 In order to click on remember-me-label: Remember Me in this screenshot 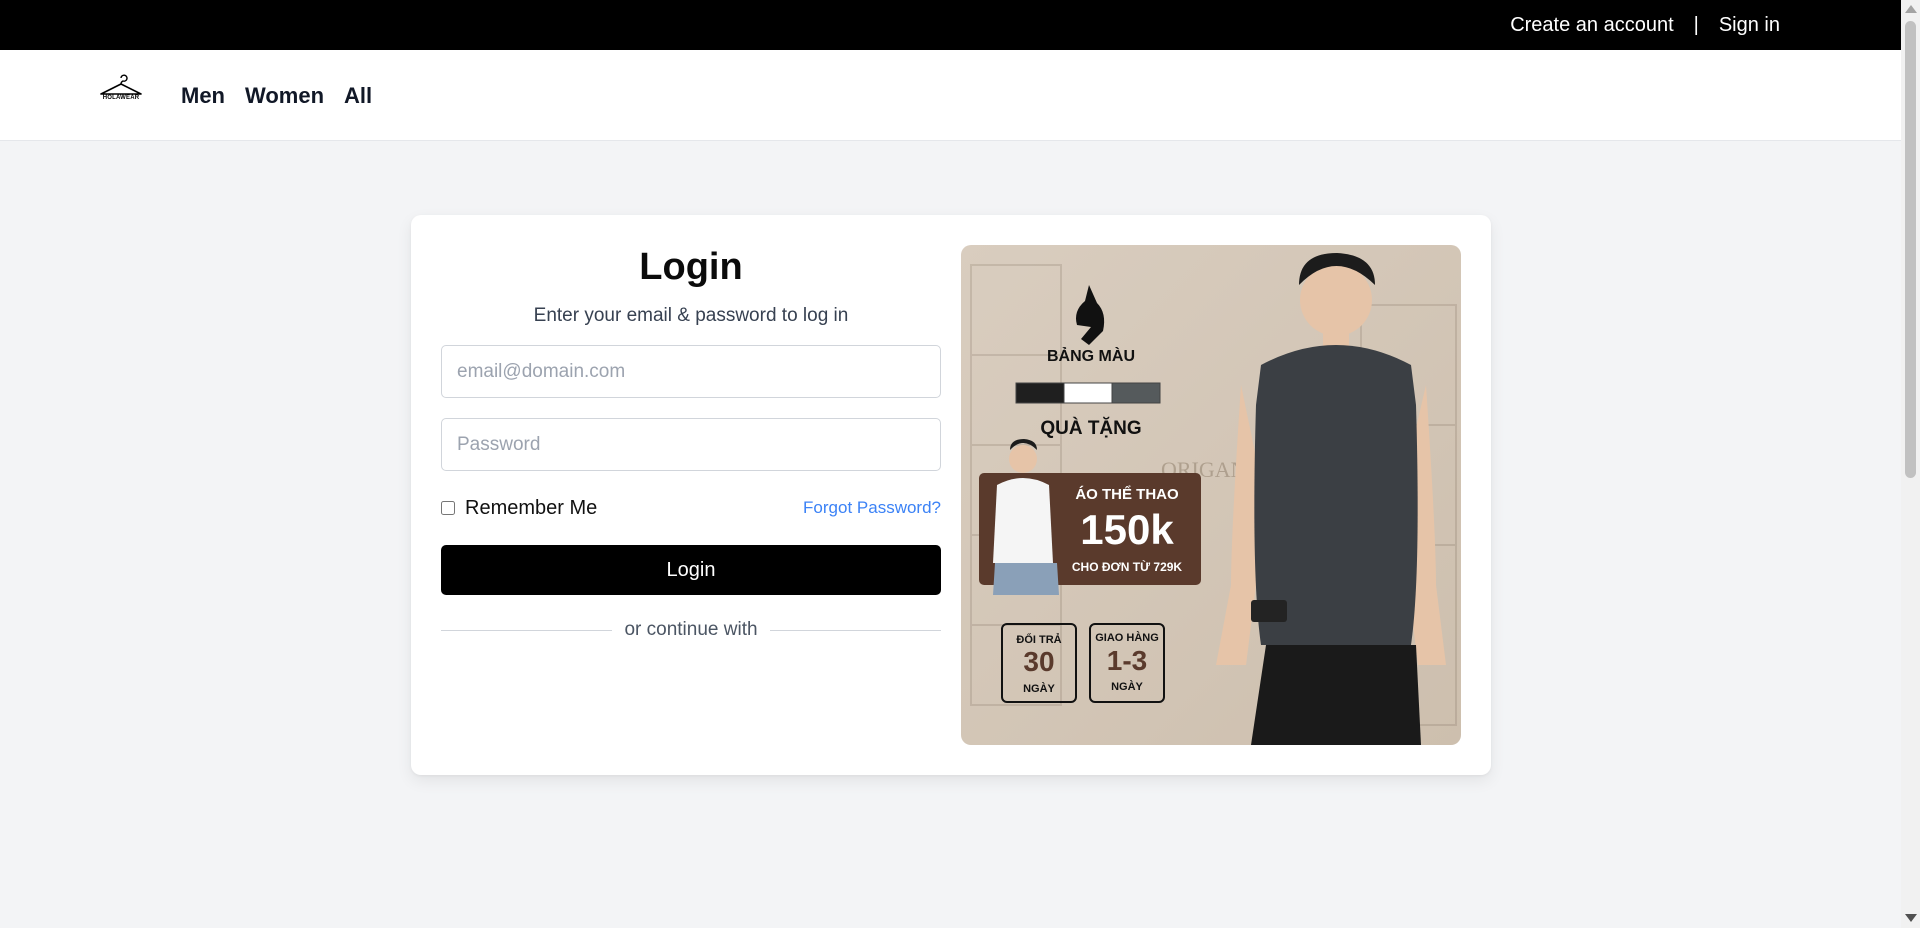, I will do `click(531, 507)`.